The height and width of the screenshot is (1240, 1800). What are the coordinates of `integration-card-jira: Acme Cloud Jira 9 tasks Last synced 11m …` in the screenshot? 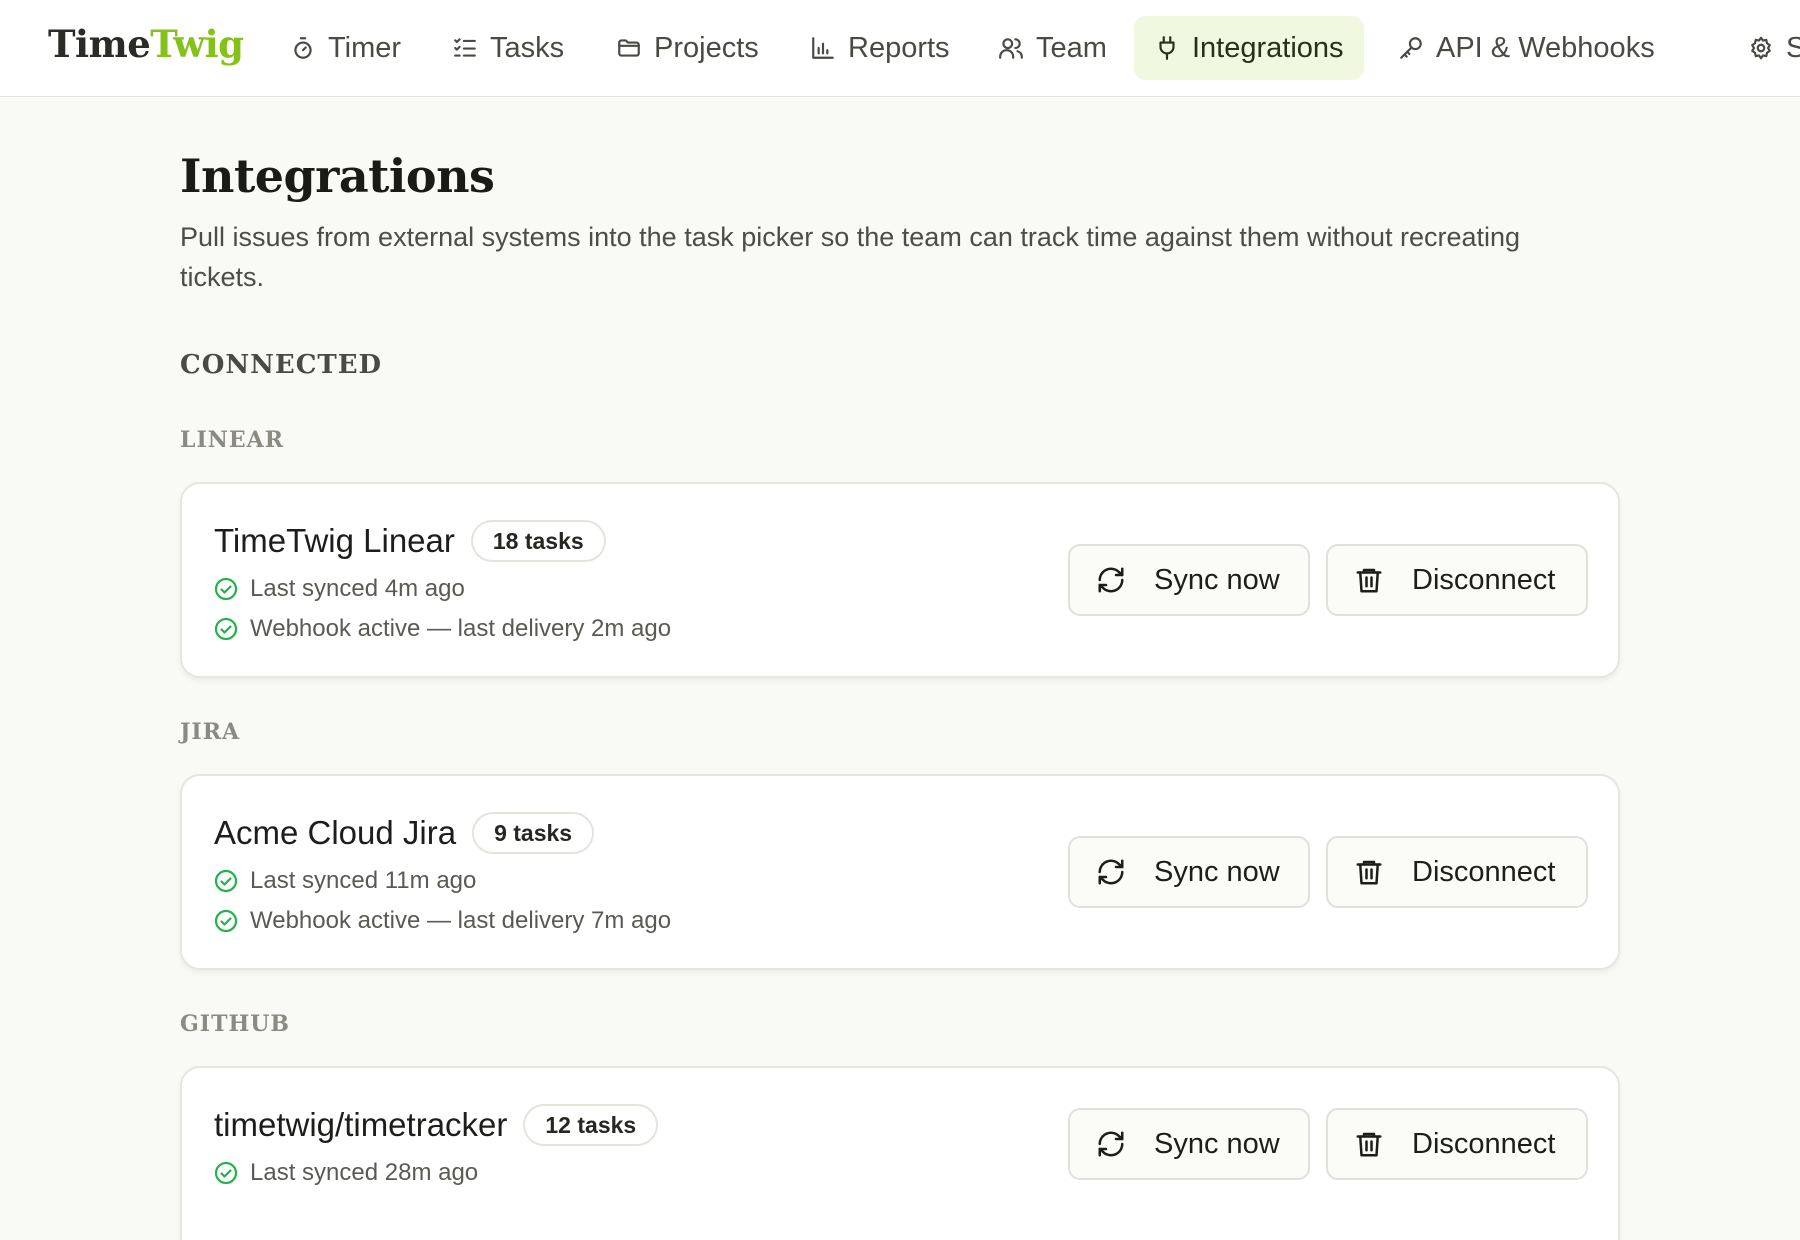 It's located at (900, 872).